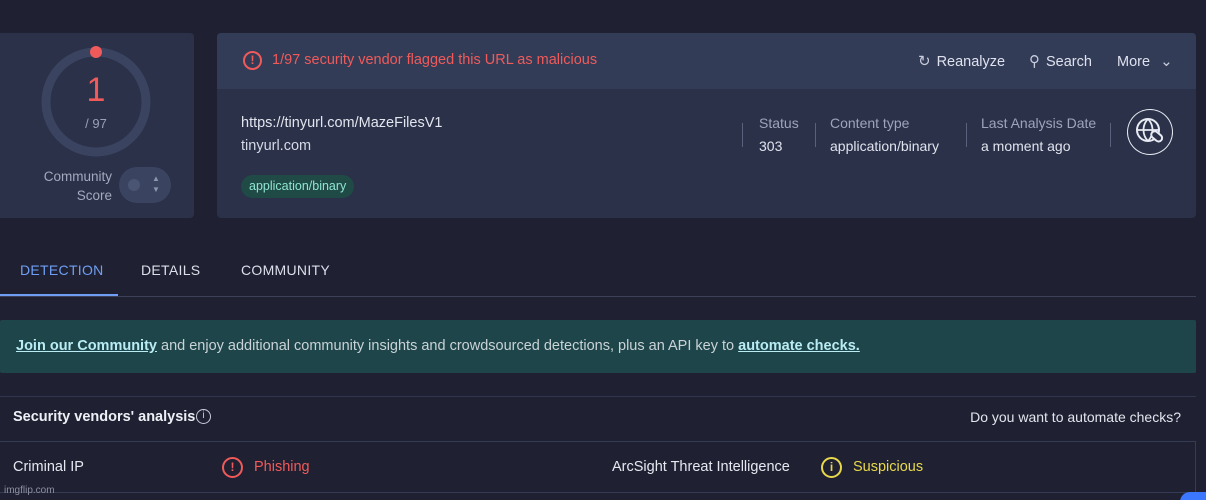 The image size is (1206, 500). What do you see at coordinates (59, 295) in the screenshot?
I see `active-tab-indicator` at bounding box center [59, 295].